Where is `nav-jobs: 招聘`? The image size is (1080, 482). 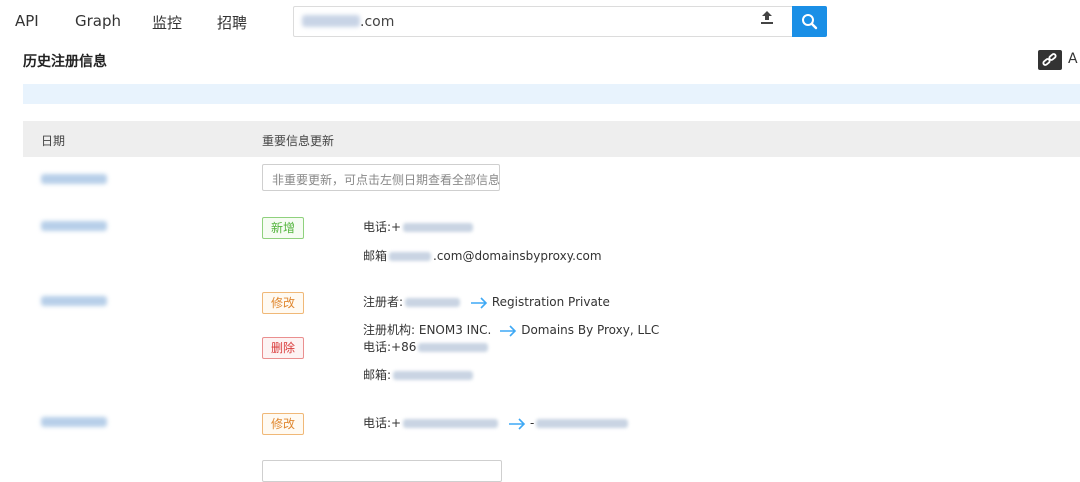 nav-jobs: 招聘 is located at coordinates (232, 22).